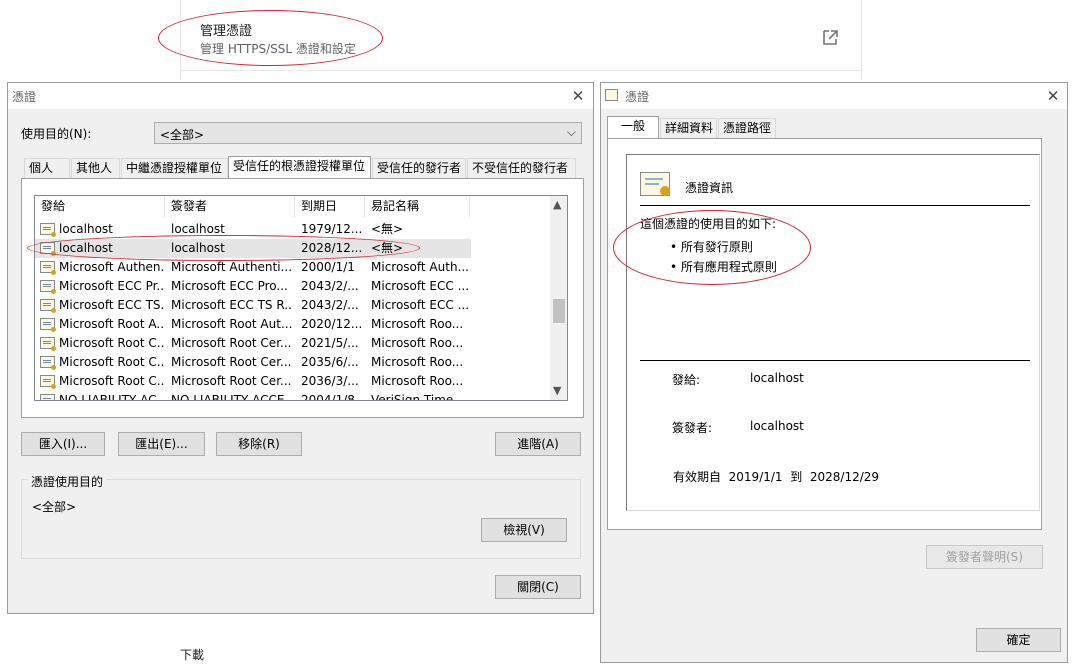  Describe the element at coordinates (711, 247) in the screenshot. I see `purpose-item: • 所有發行原則` at that location.